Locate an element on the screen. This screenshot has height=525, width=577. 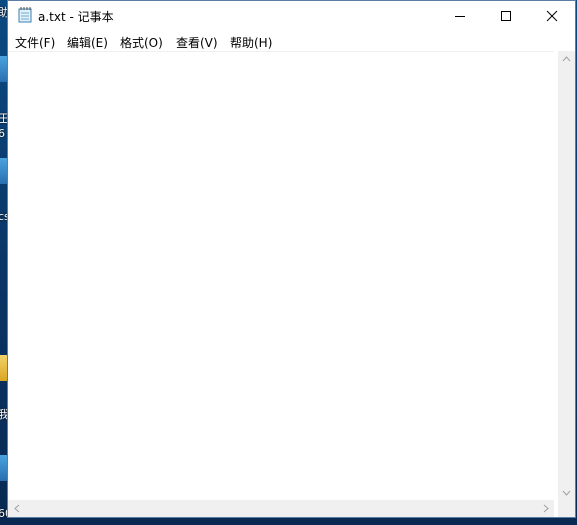
scroll-left-button is located at coordinates (16, 508).